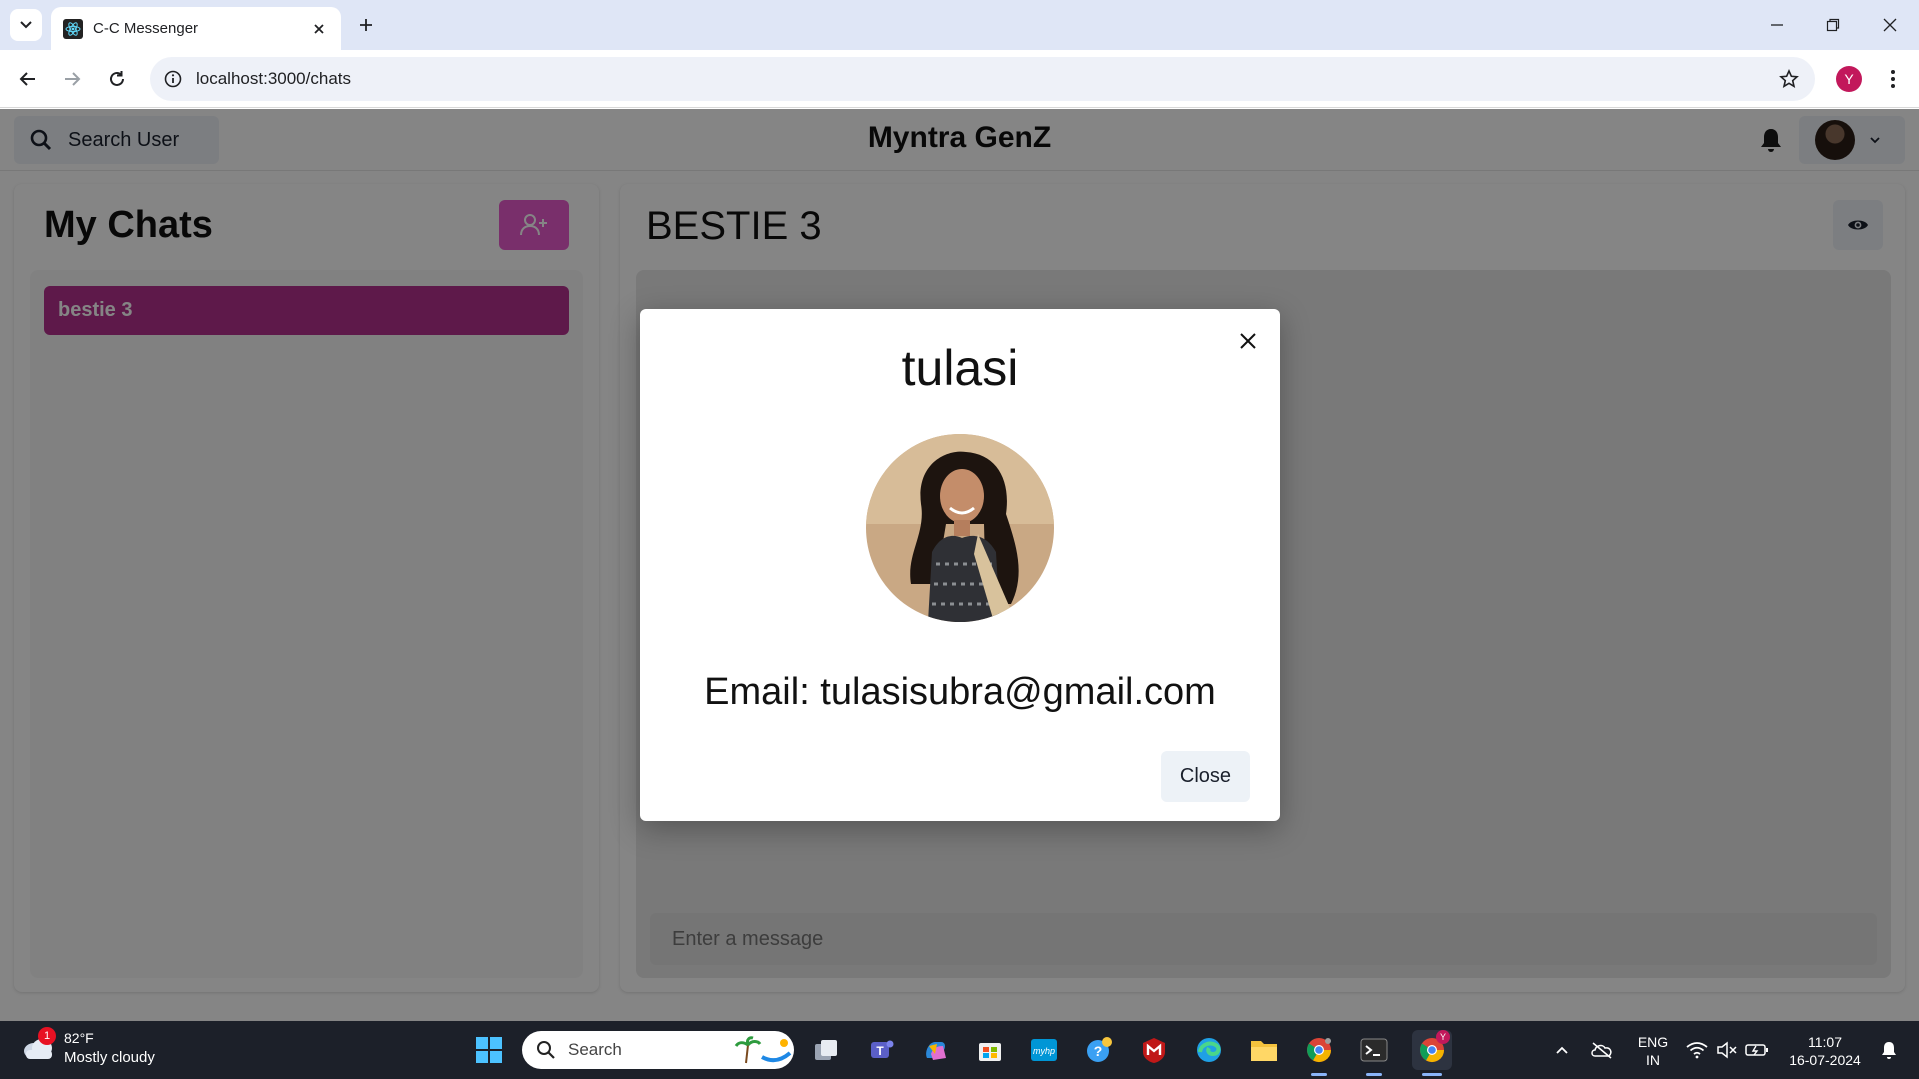 The image size is (1919, 1079). I want to click on myhp-icon: myhp, so click(1044, 1050).